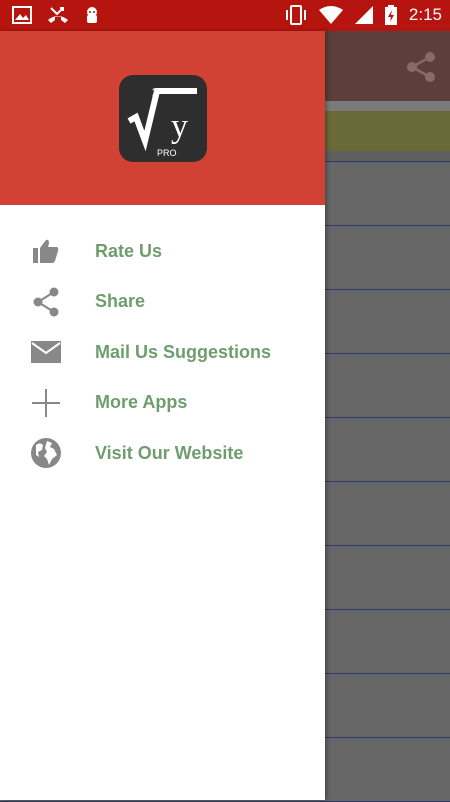  What do you see at coordinates (363, 15) in the screenshot?
I see `signal-icon` at bounding box center [363, 15].